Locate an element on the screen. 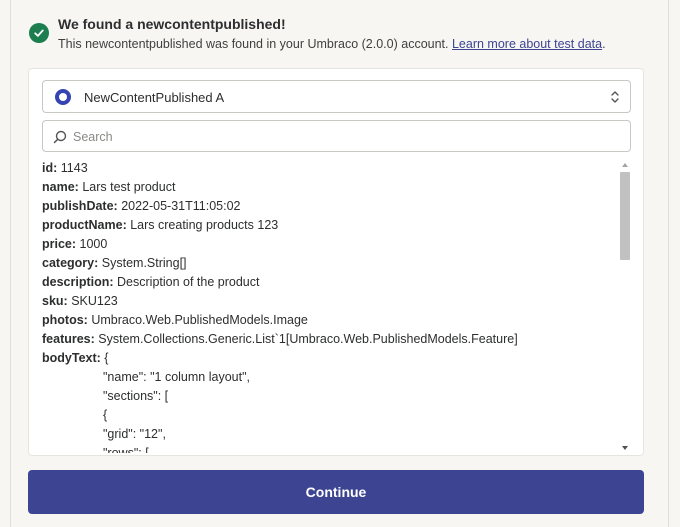 This screenshot has height=527, width=680. search-box is located at coordinates (336, 136).